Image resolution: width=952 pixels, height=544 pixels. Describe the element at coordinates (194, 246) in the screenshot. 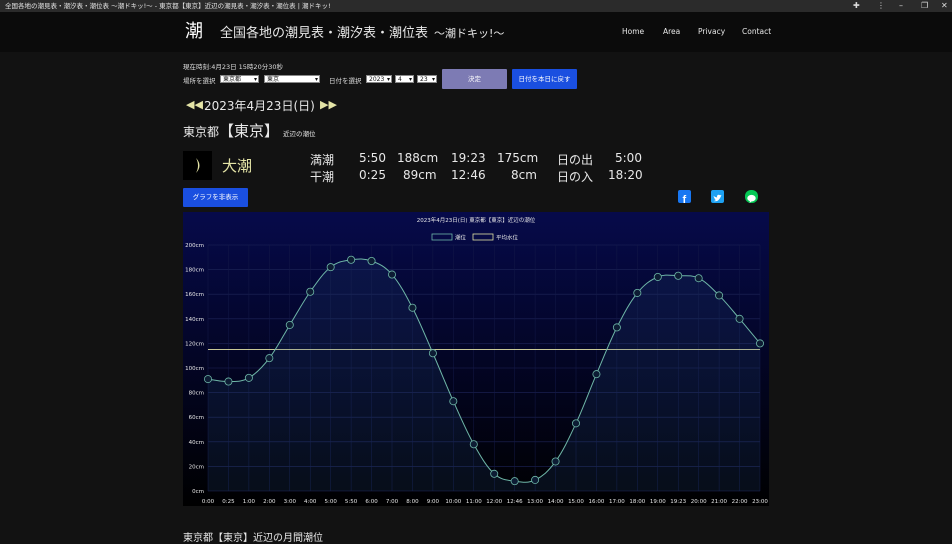

I see `y-tick-label: 200cm` at that location.